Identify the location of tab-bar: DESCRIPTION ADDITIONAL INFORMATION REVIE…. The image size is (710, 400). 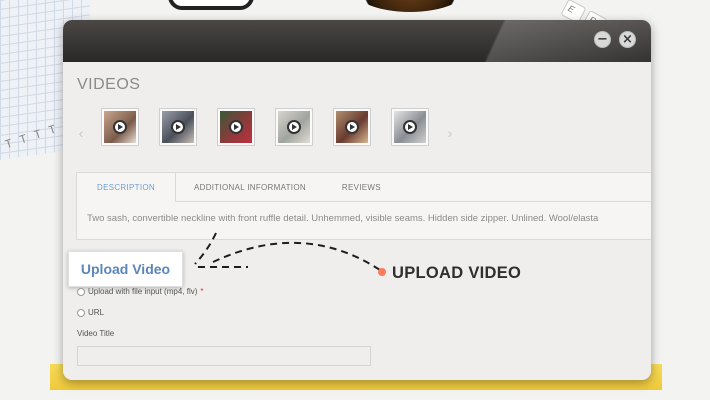
(364, 187).